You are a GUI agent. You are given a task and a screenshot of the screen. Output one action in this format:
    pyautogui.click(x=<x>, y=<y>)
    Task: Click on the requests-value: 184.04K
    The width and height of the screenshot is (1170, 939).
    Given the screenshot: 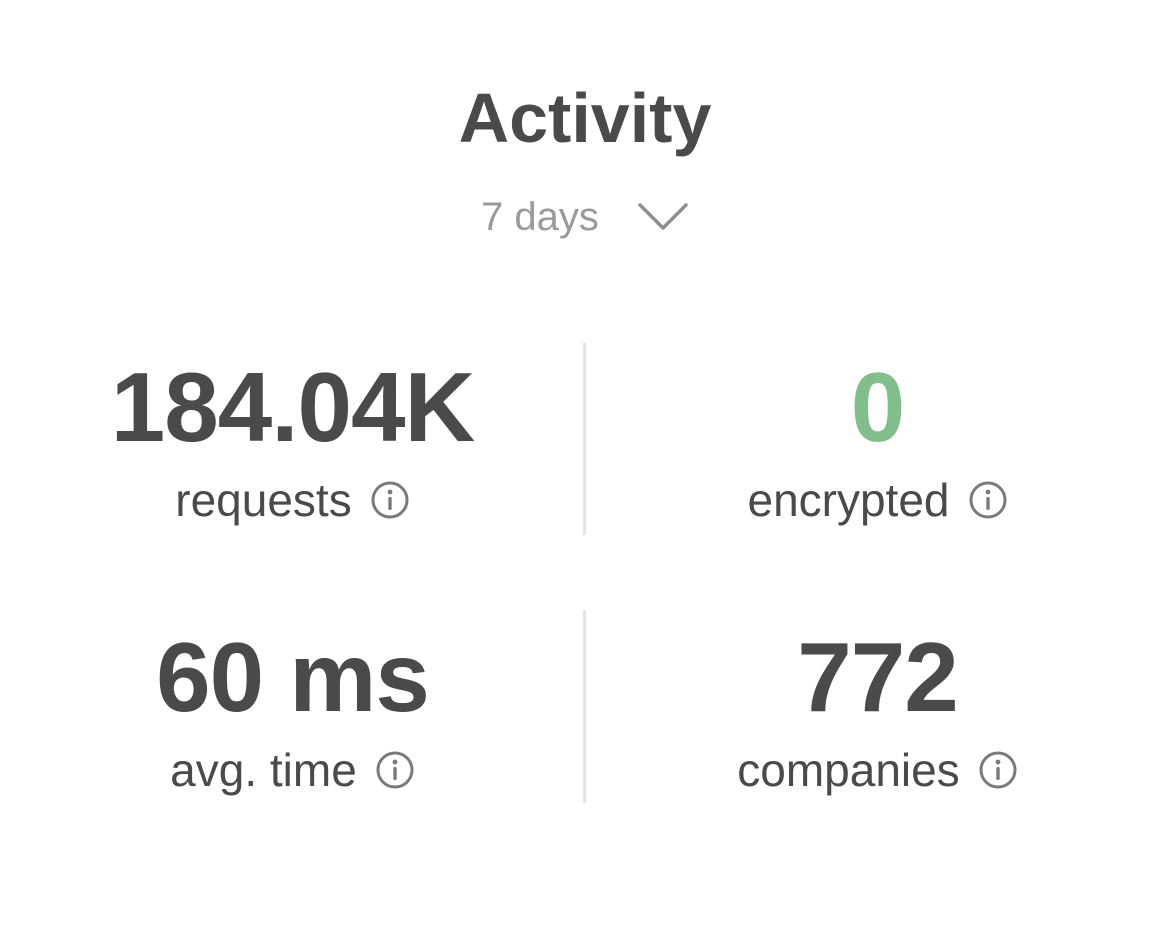 What is the action you would take?
    pyautogui.click(x=293, y=407)
    